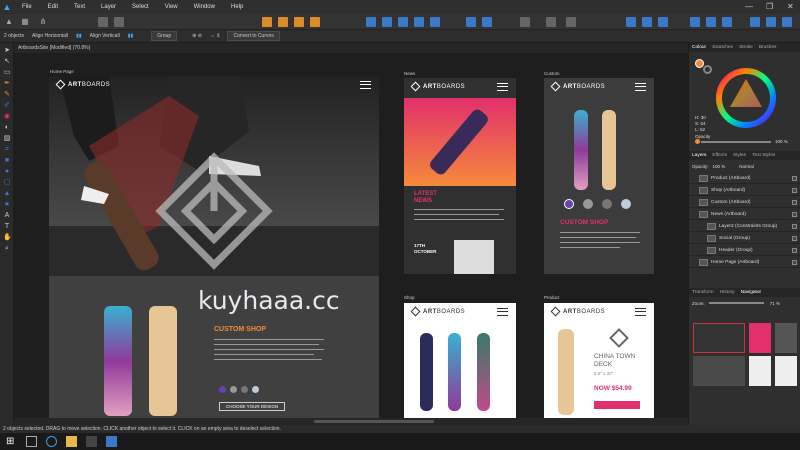 The height and width of the screenshot is (450, 800). What do you see at coordinates (749, 6) in the screenshot?
I see `minimize-icon: —` at bounding box center [749, 6].